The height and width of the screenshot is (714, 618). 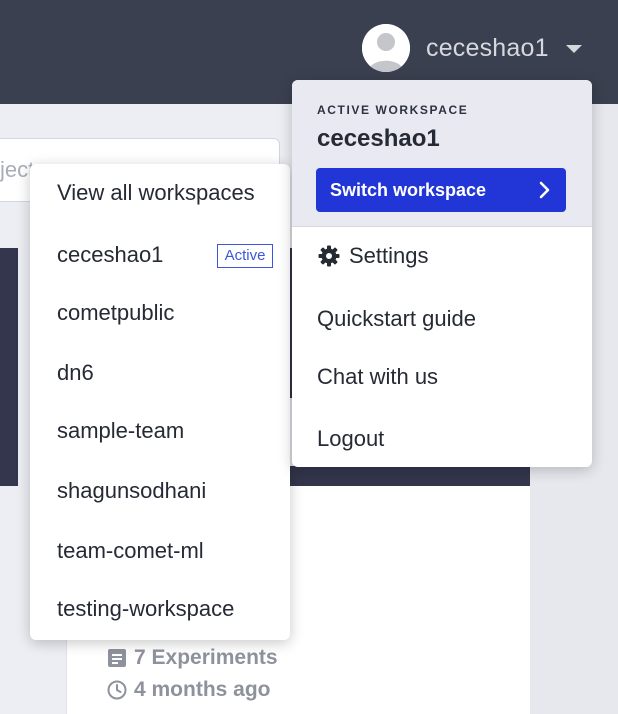 I want to click on logout-item: Logout, so click(x=350, y=439).